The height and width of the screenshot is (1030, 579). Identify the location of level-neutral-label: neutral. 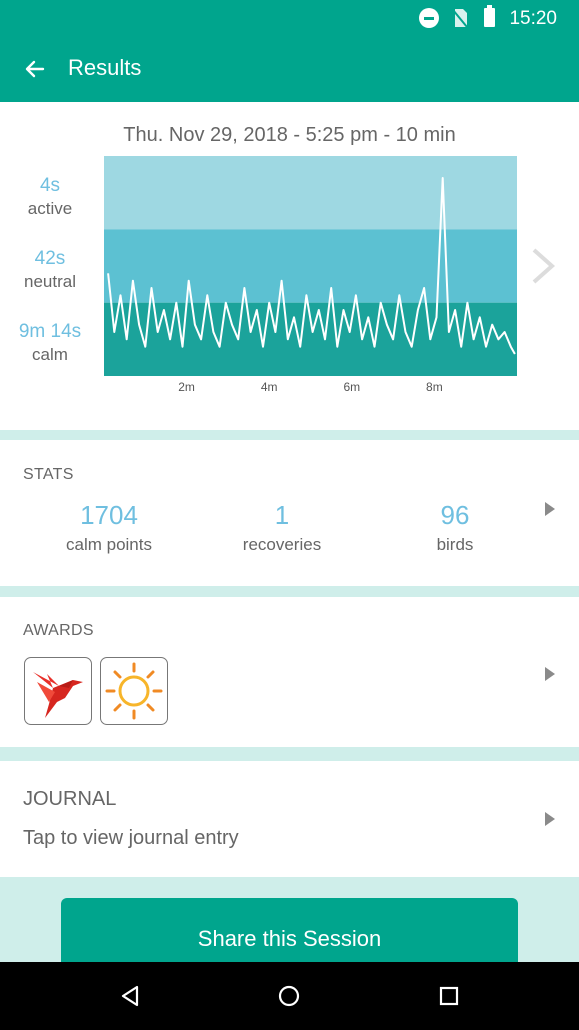
(50, 281).